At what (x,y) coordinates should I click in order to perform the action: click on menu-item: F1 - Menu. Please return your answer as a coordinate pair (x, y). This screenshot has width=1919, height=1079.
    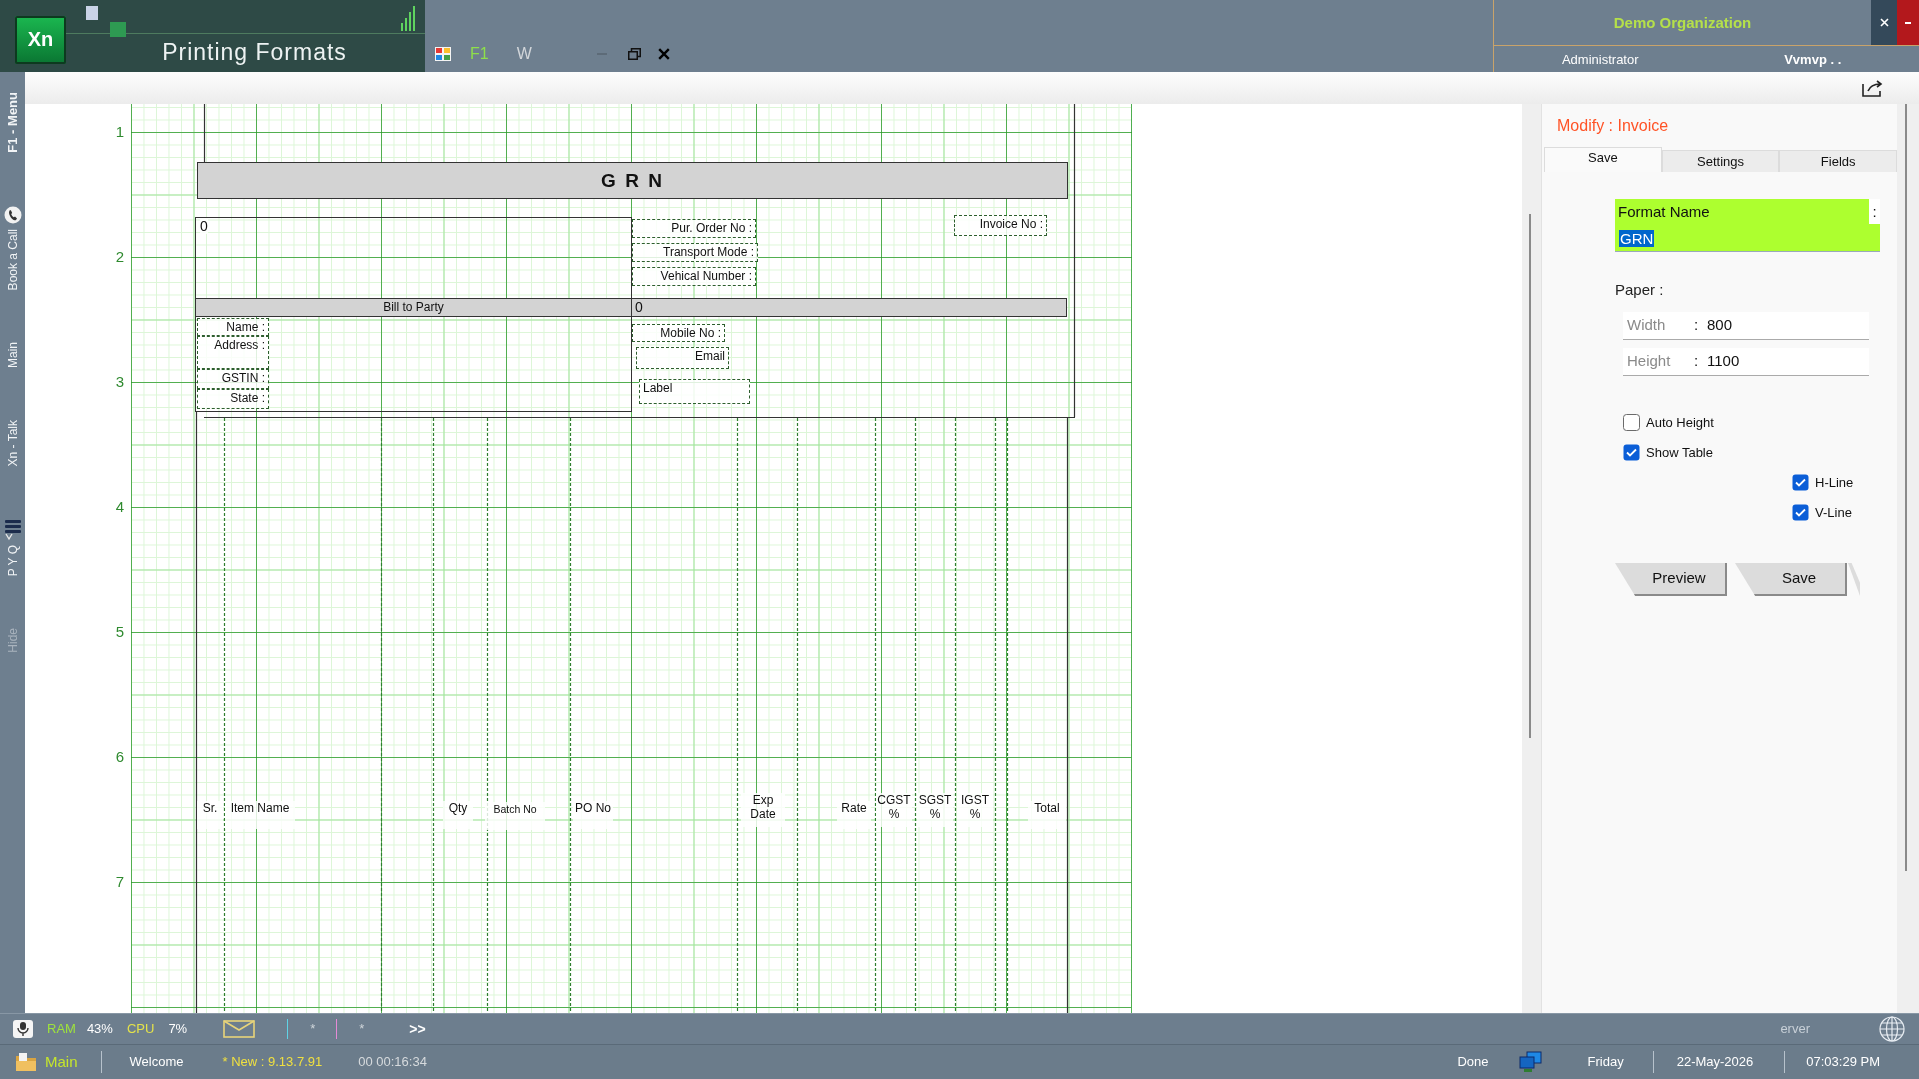
    Looking at the image, I should click on (12, 122).